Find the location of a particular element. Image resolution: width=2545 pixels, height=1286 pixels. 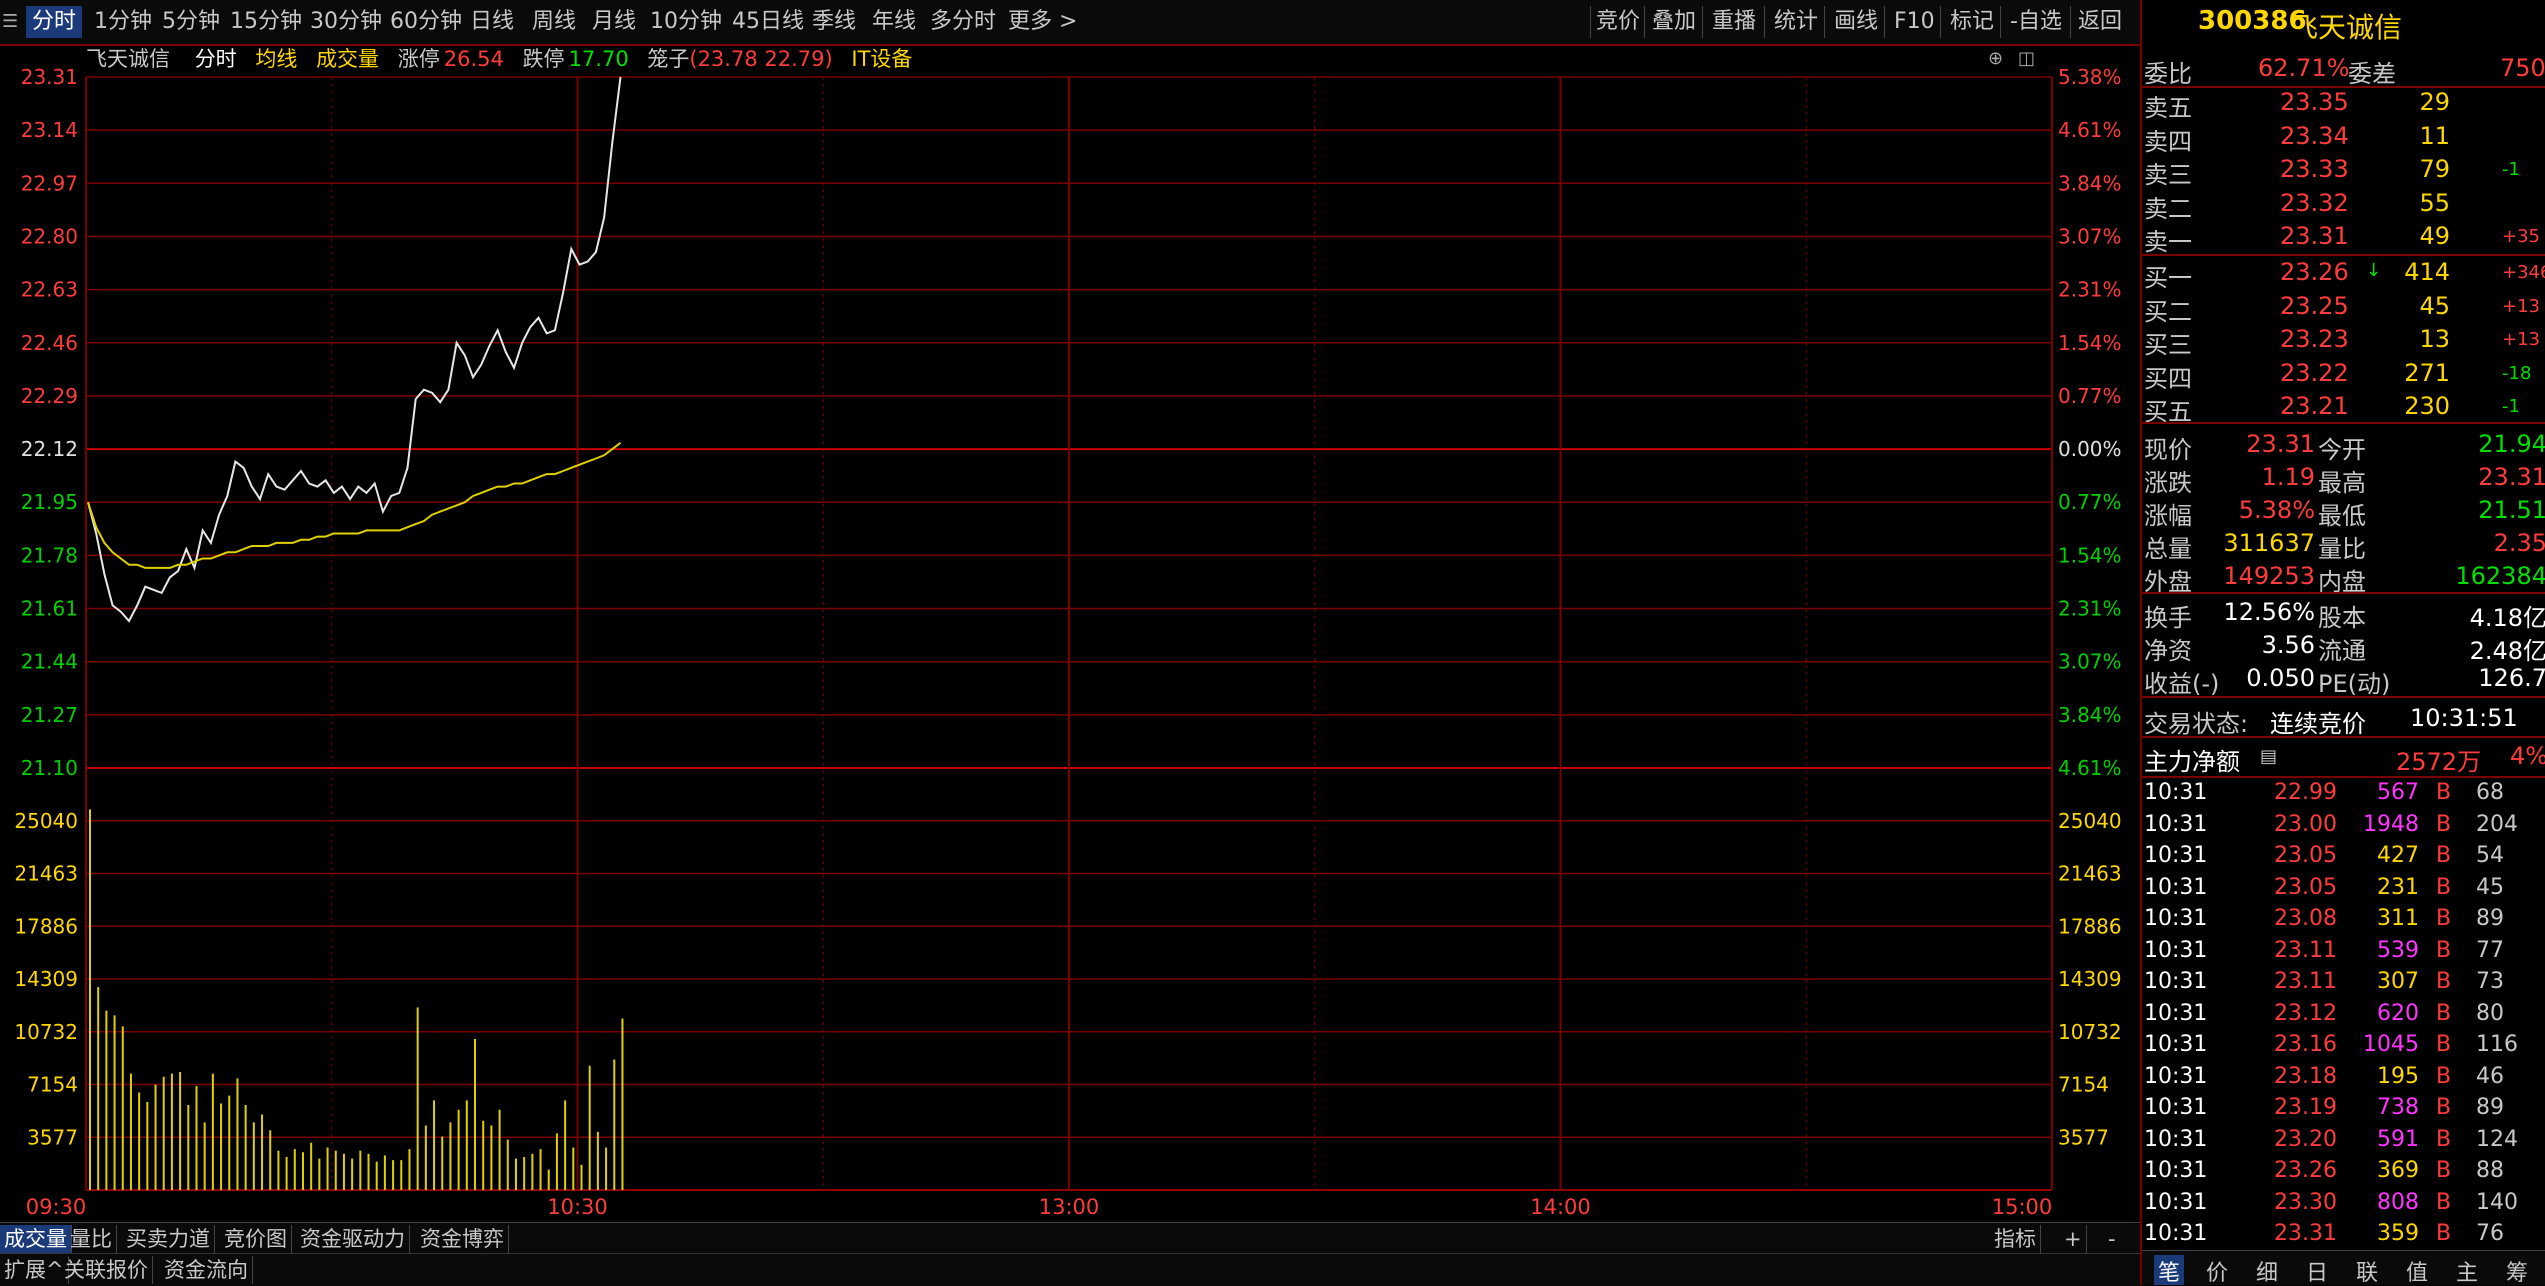

stat-row: 涨幅 5.38% 最低 21.51 is located at coordinates (2343, 512).